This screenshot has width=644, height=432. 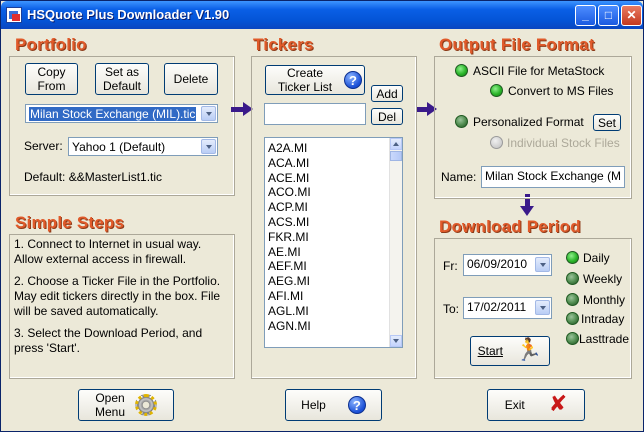 I want to click on download-heading: Download Period, so click(x=510, y=226).